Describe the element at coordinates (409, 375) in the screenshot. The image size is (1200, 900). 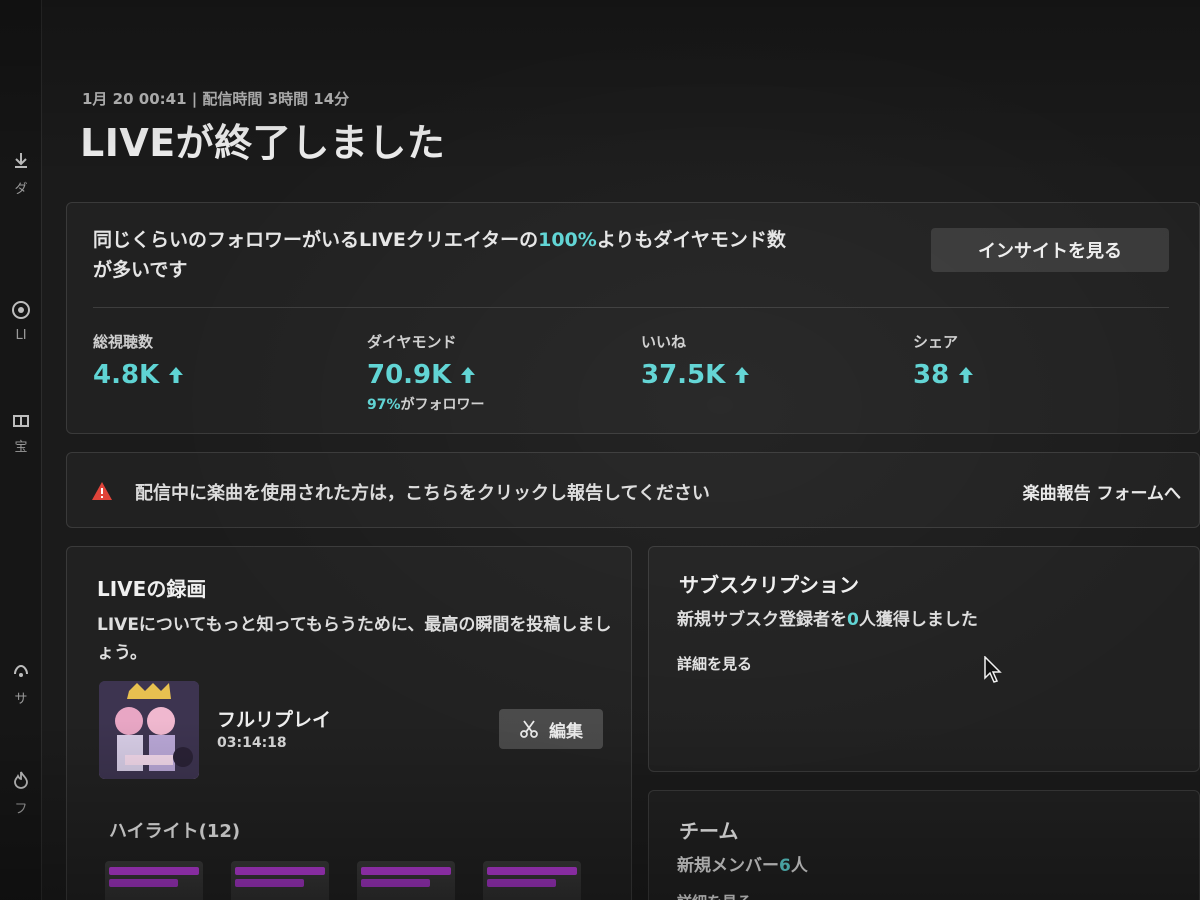
I see `stat-number: 70.9K` at that location.